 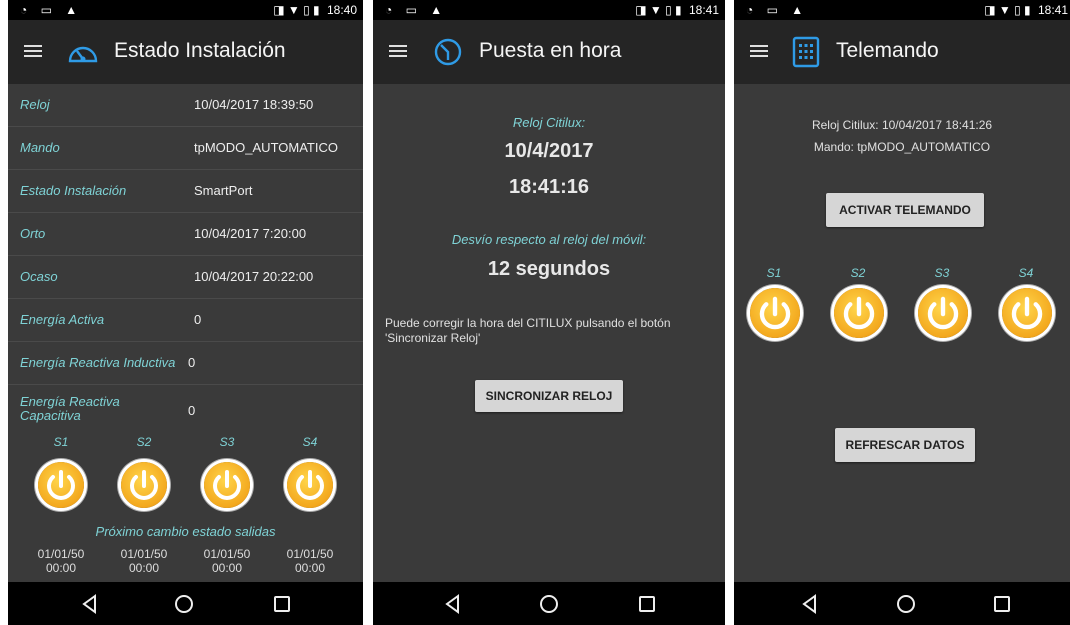 I want to click on status-bar: ◔ ▭ ▲ ◨ ▼ ▯ ▮ 18:40, so click(x=185, y=10).